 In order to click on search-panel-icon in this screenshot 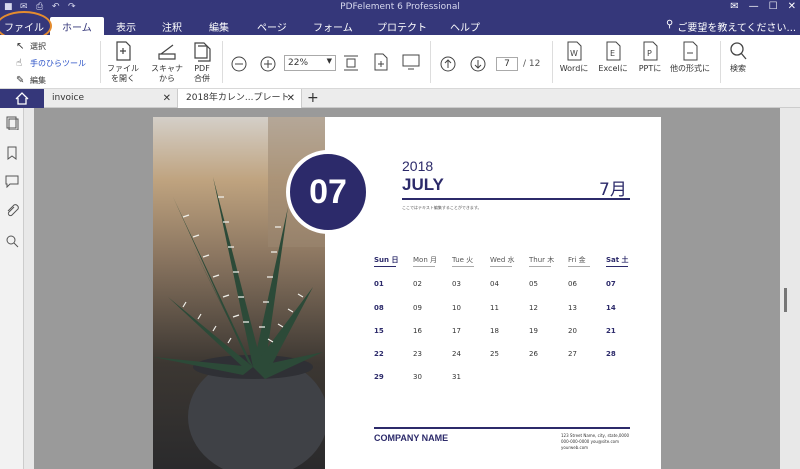, I will do `click(12, 241)`.